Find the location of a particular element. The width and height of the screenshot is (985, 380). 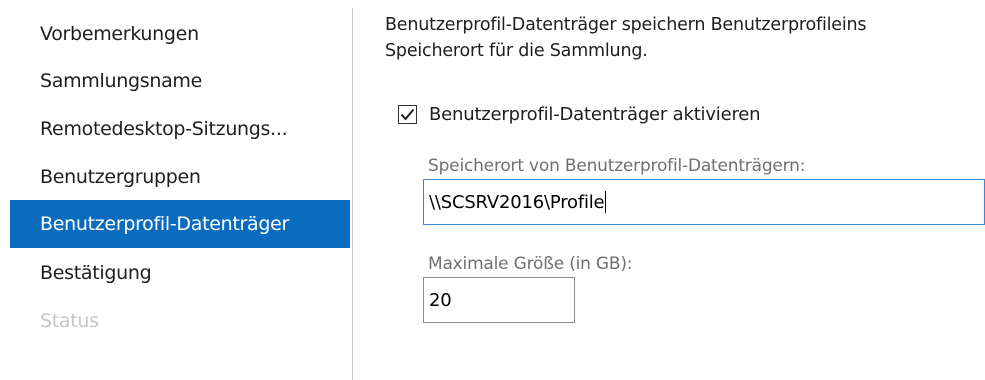

nav-item-vorbemerkungen: Vorbemerkungen is located at coordinates (175, 34).